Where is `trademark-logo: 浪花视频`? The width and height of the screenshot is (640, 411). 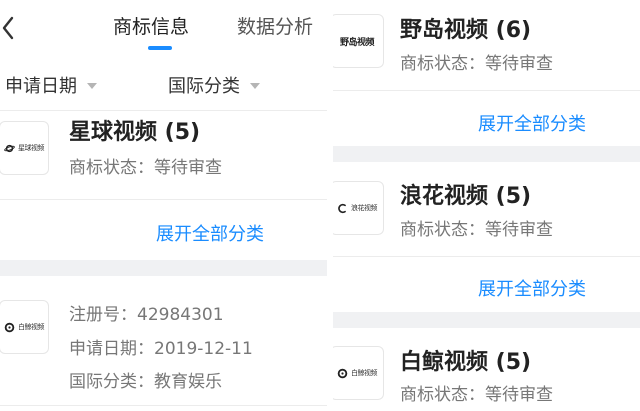 trademark-logo: 浪花视频 is located at coordinates (358, 208).